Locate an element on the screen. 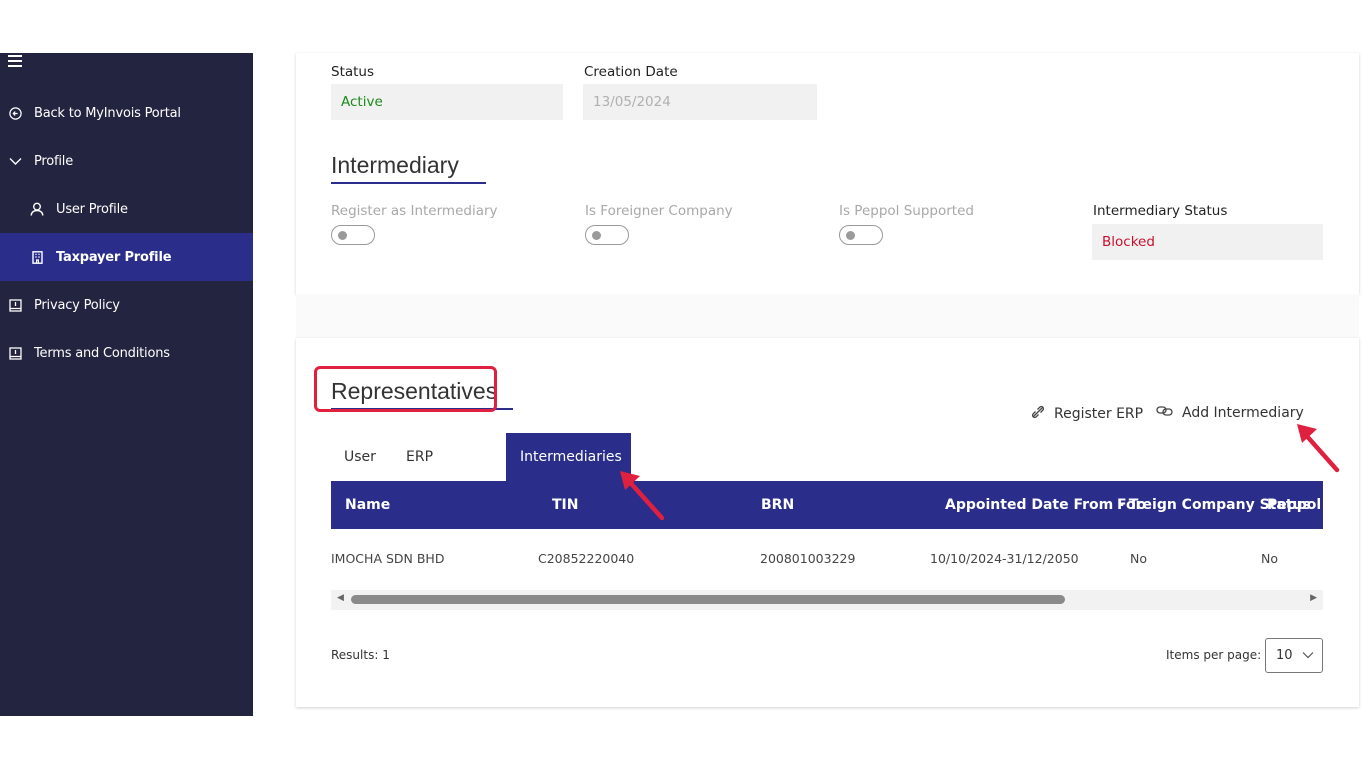 This screenshot has height=768, width=1366. sidebar-item-label: Taxpayer Profile is located at coordinates (114, 257).